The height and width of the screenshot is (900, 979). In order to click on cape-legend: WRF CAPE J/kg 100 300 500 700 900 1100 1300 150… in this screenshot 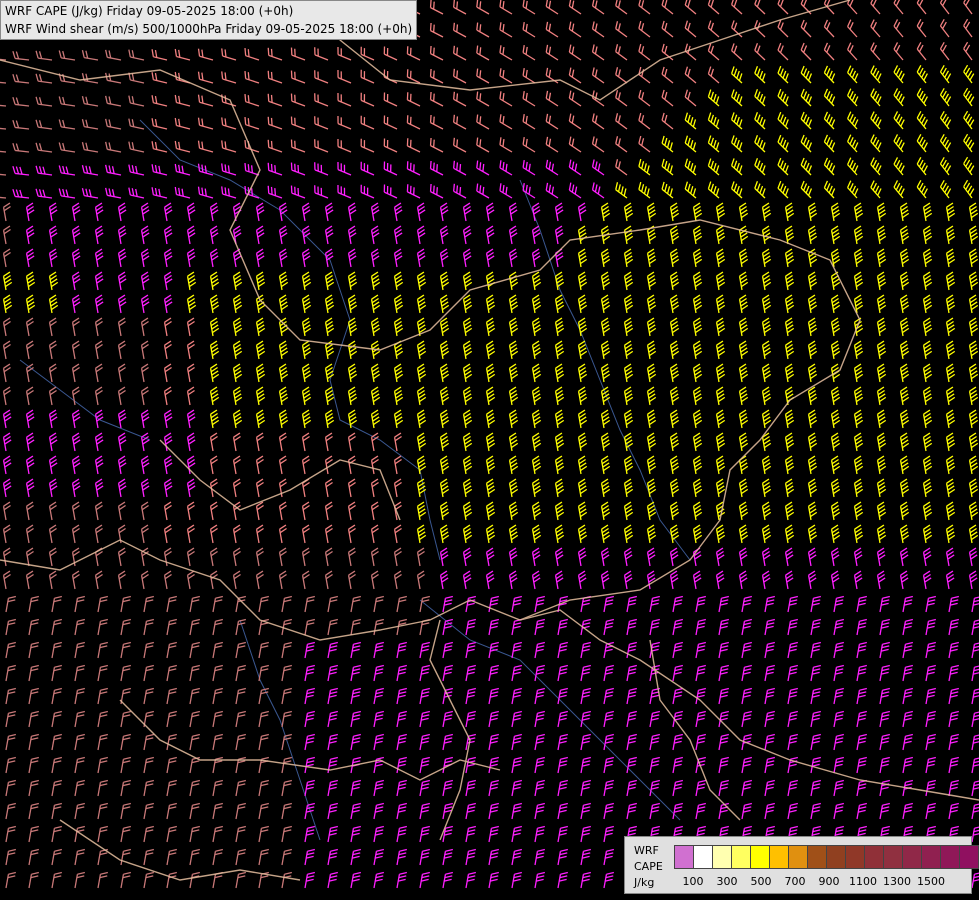, I will do `click(801, 865)`.